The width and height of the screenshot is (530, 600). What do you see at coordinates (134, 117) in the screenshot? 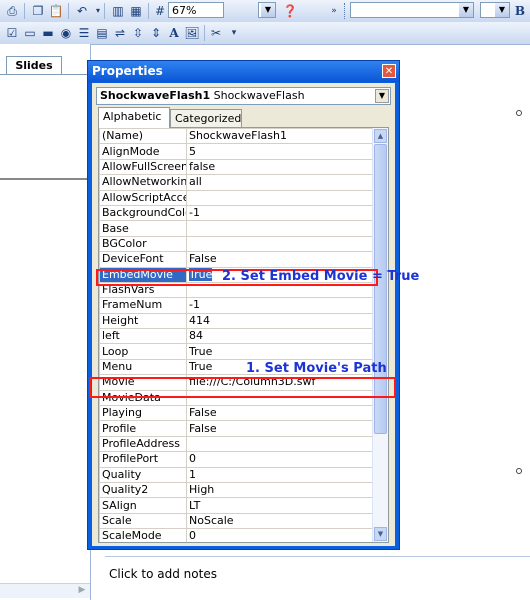
I see `tab-alphabetic: Alphabetic` at bounding box center [134, 117].